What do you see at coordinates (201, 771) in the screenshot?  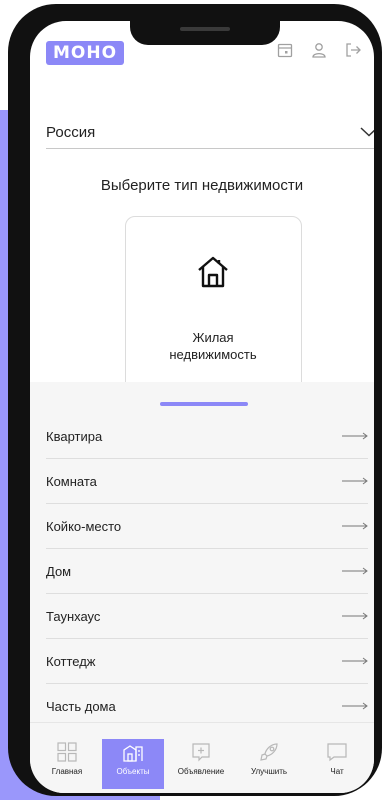 I see `tab-label: Объявление` at bounding box center [201, 771].